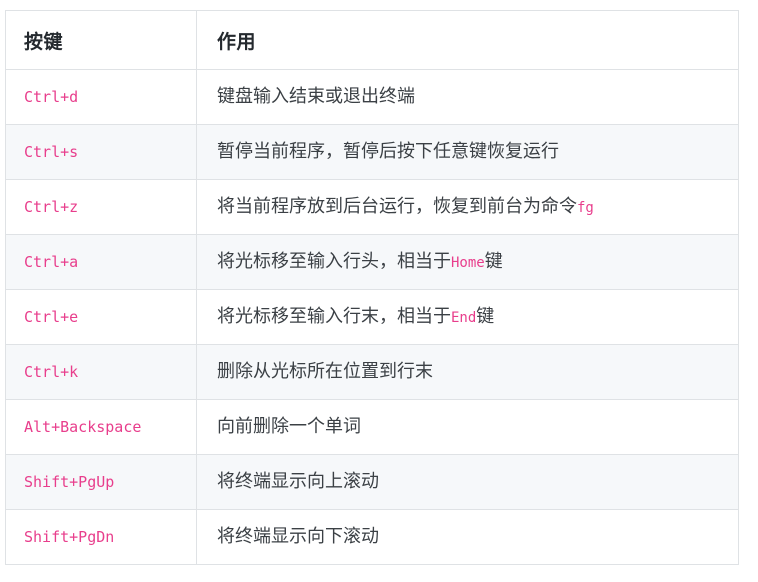 This screenshot has height=582, width=758. I want to click on shortcut-key-cell: Alt+Backspace, so click(101, 427).